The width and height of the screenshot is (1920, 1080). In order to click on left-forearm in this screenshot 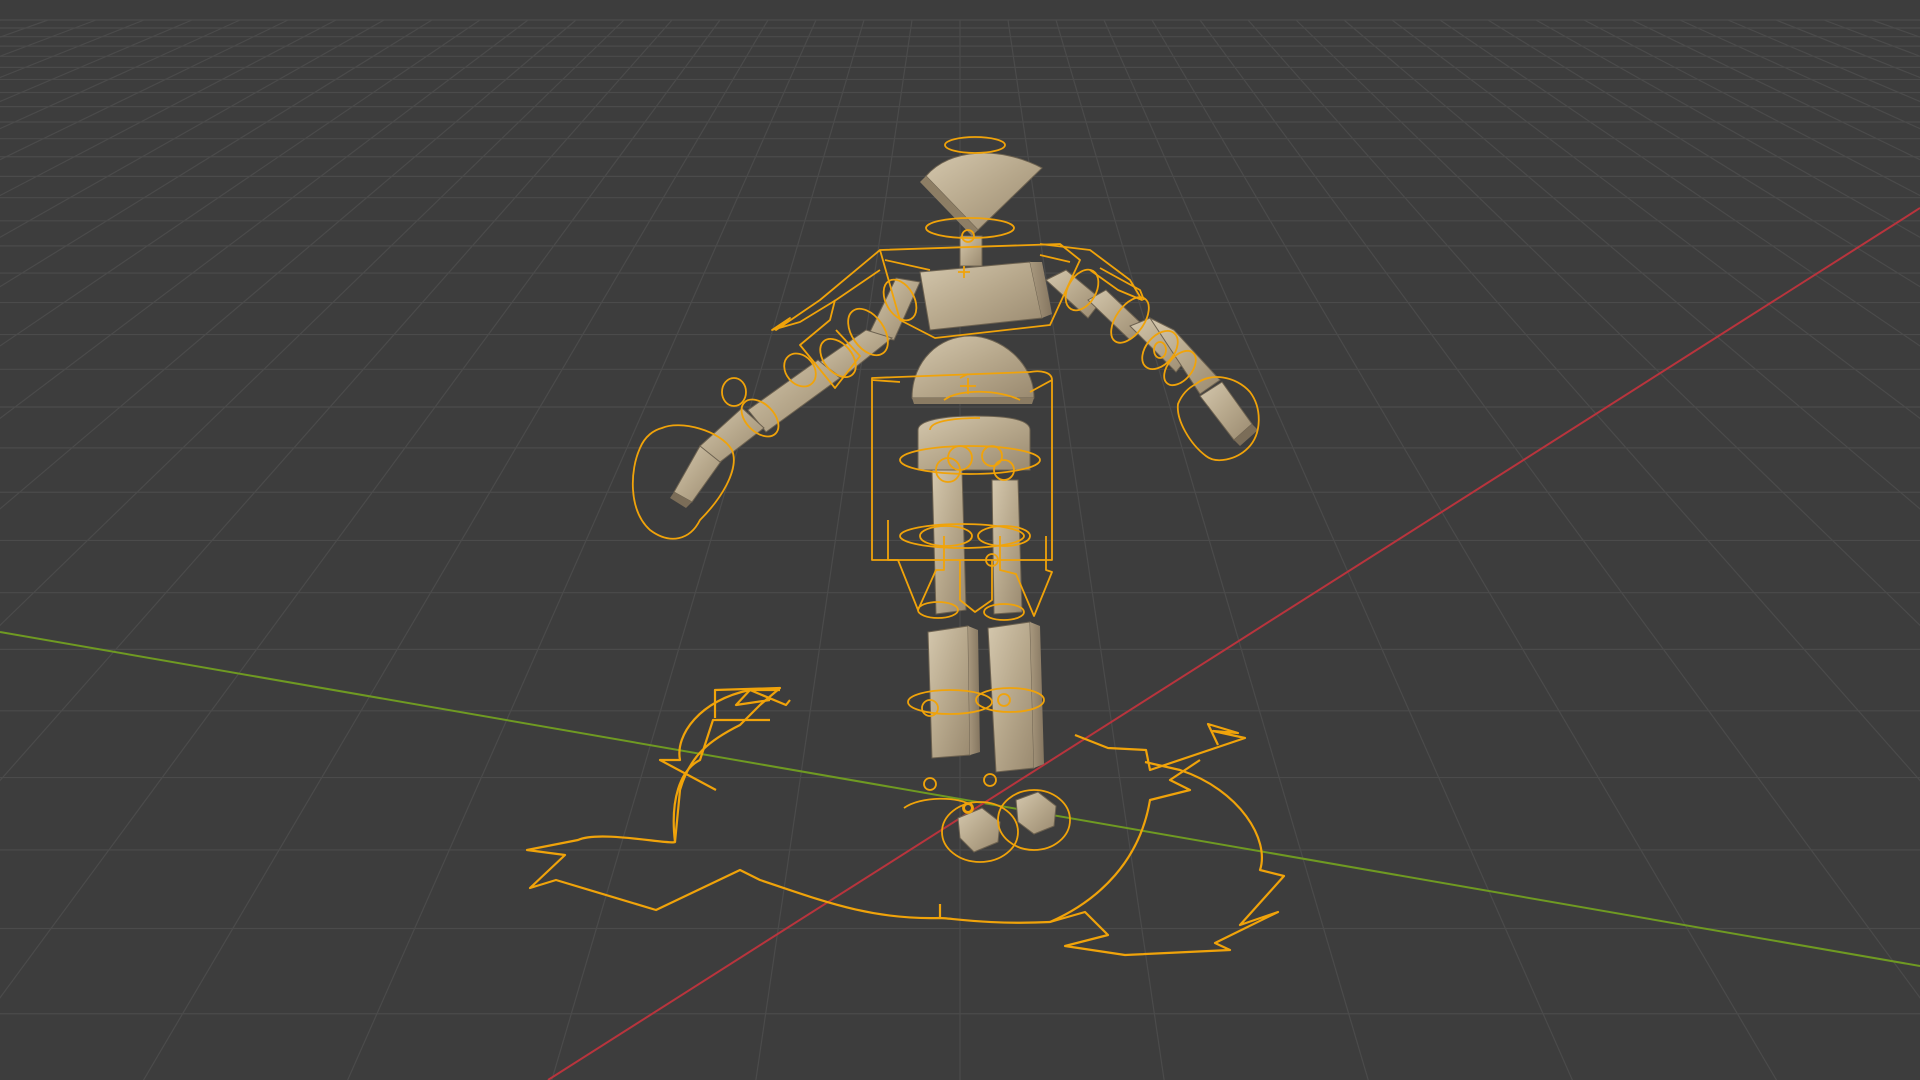, I will do `click(794, 396)`.